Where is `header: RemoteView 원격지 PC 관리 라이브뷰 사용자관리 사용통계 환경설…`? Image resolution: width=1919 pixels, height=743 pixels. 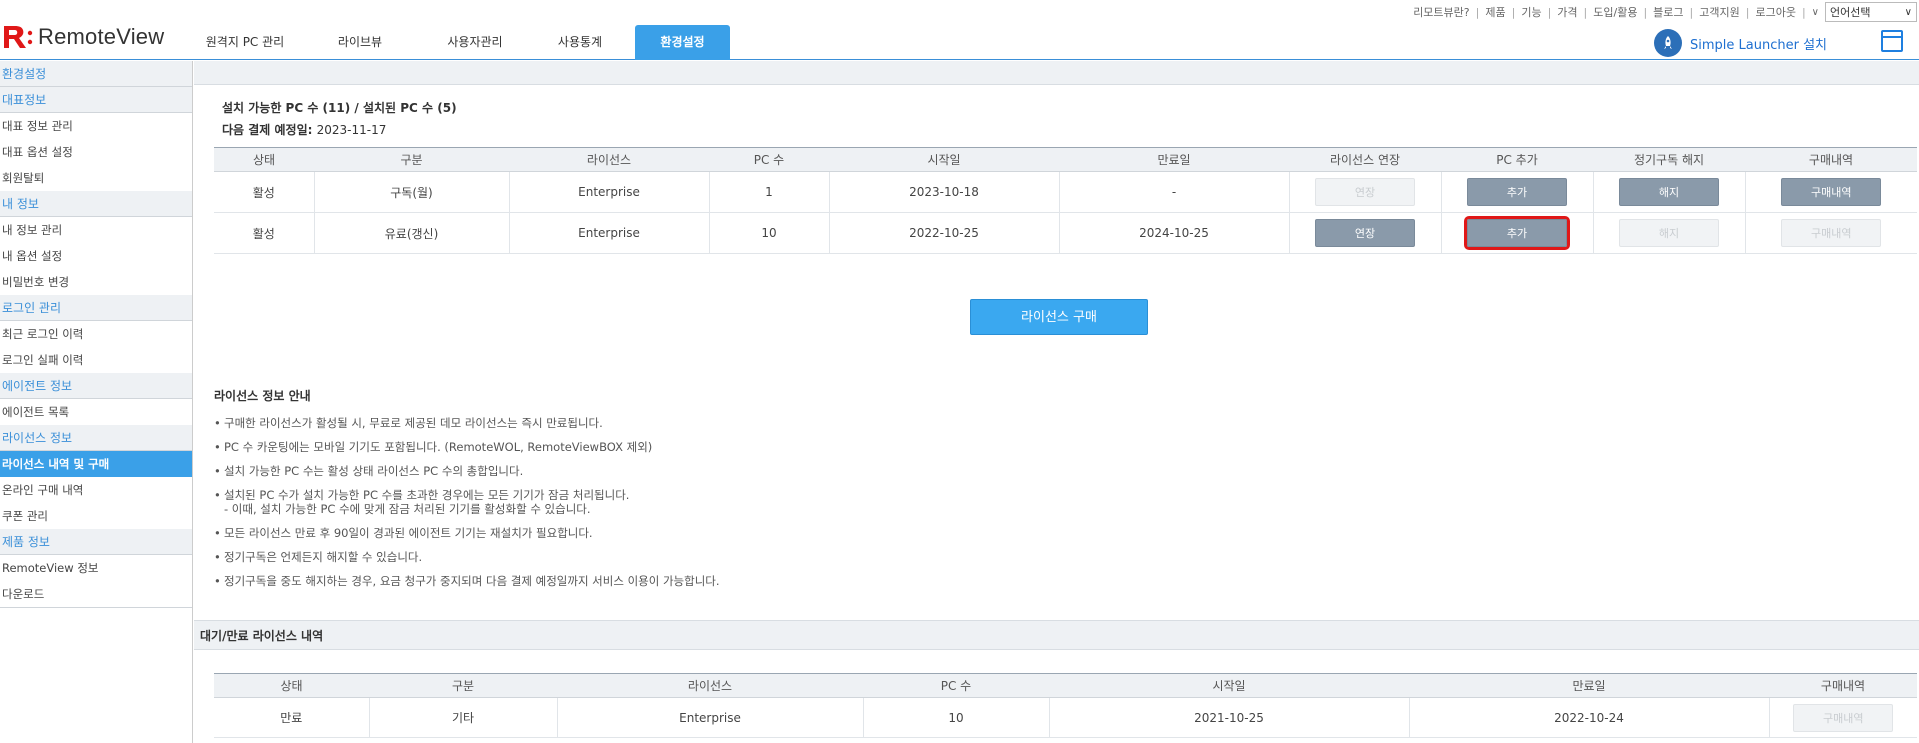
header: RemoteView 원격지 PC 관리 라이브뷰 사용자관리 사용통계 환경설… is located at coordinates (959, 30).